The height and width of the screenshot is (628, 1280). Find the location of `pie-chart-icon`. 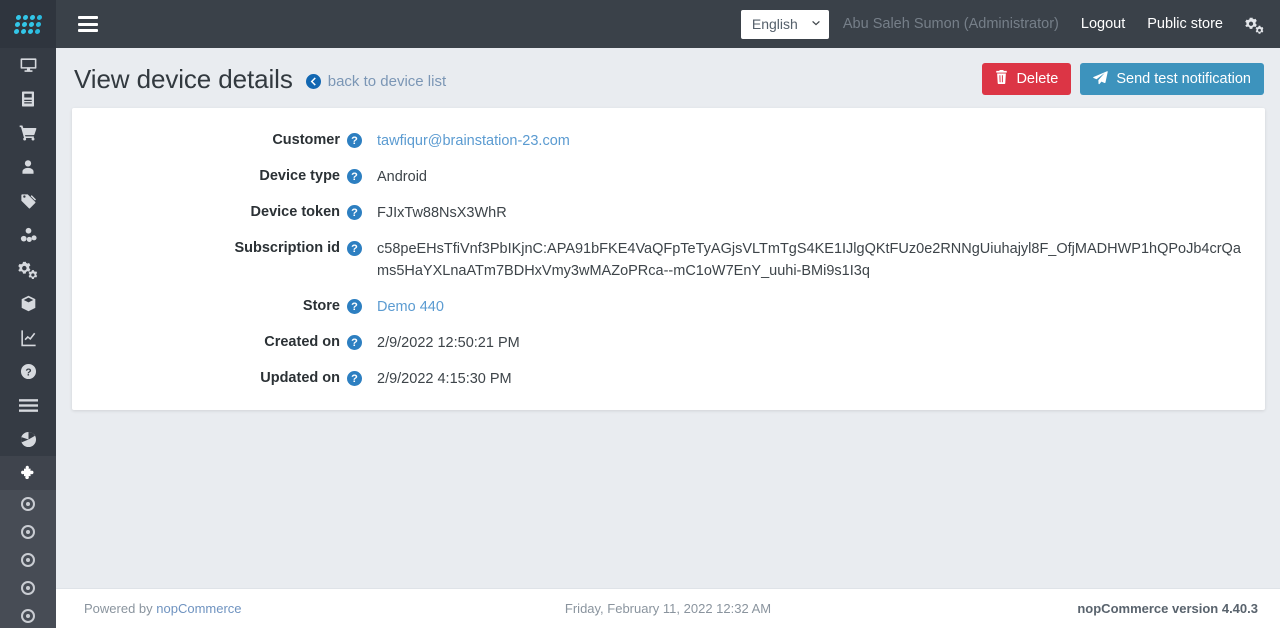

pie-chart-icon is located at coordinates (28, 439).